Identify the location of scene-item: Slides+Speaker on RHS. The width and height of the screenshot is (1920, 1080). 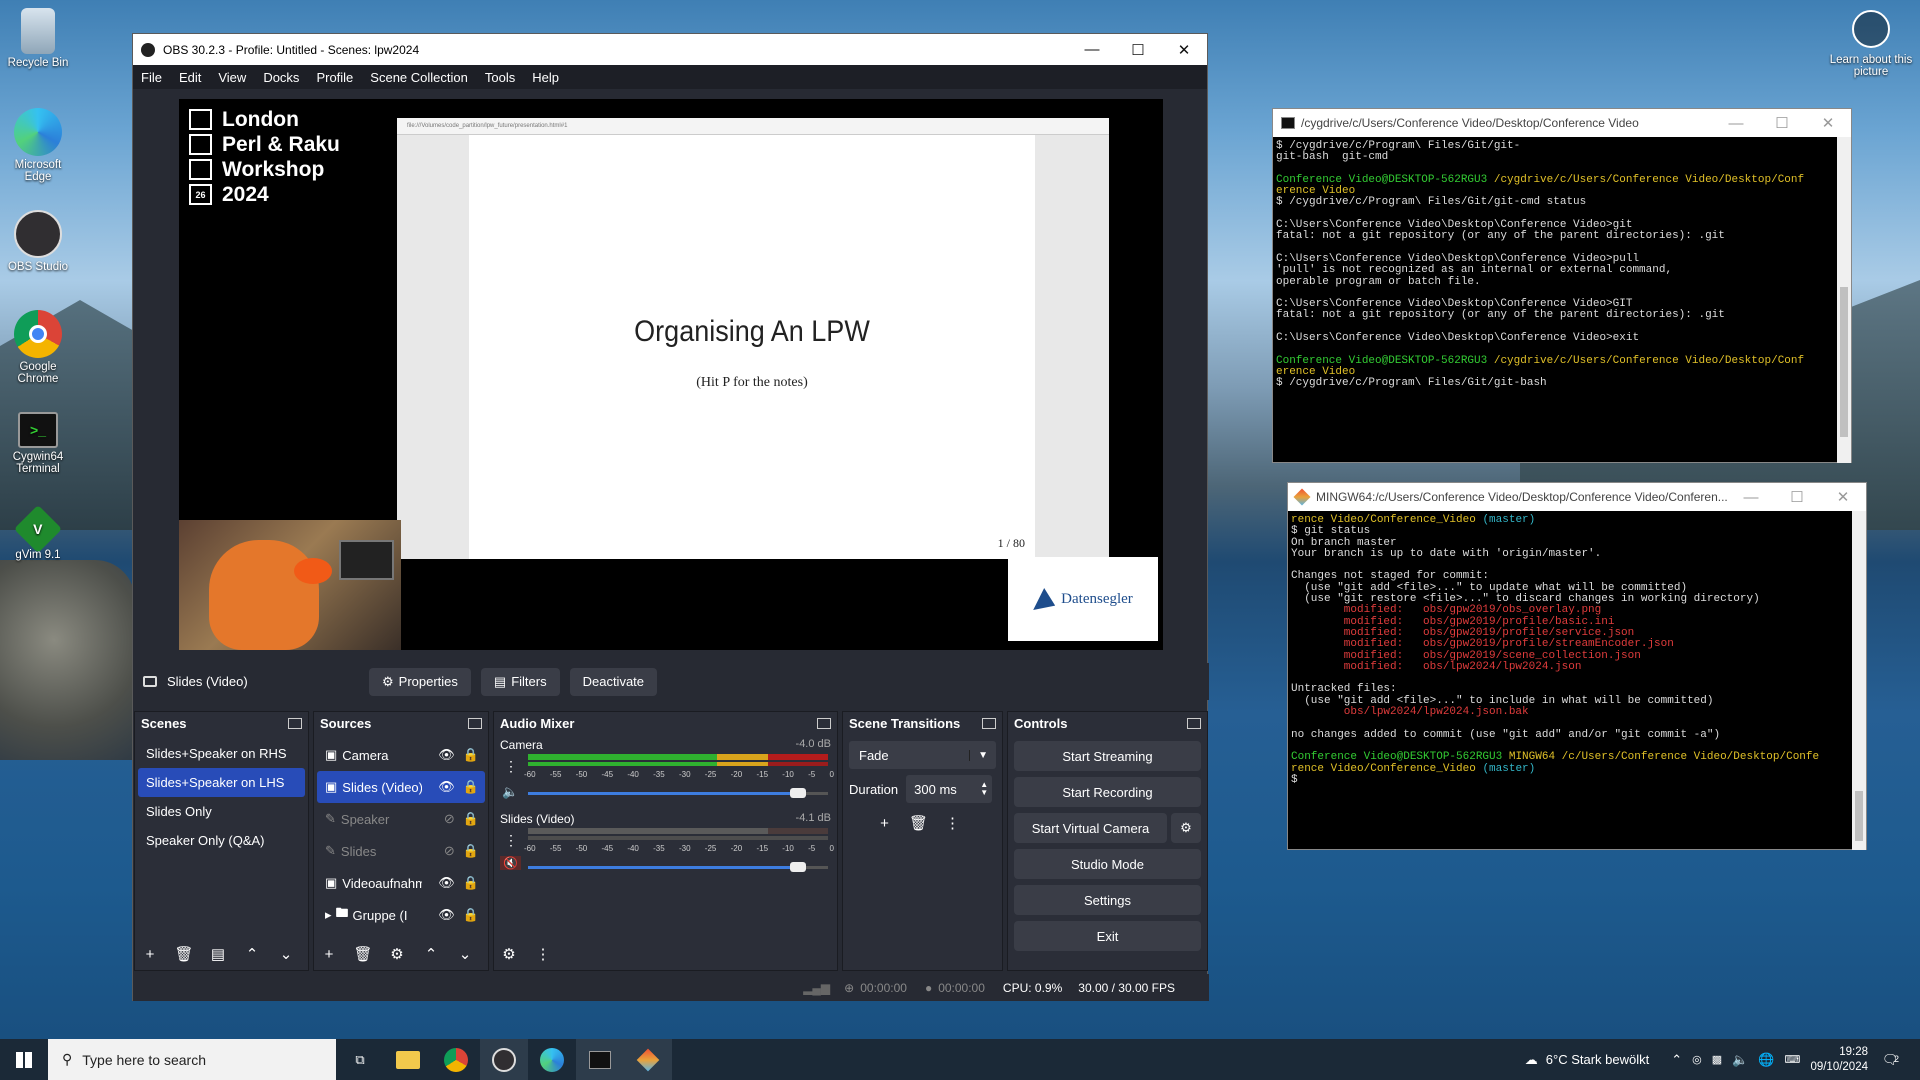
(221, 753).